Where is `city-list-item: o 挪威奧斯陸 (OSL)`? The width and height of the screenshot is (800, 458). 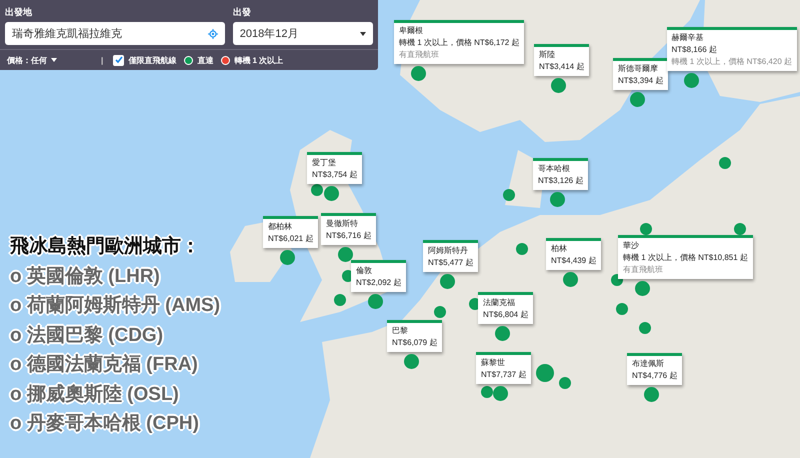 city-list-item: o 挪威奧斯陸 (OSL) is located at coordinates (95, 394).